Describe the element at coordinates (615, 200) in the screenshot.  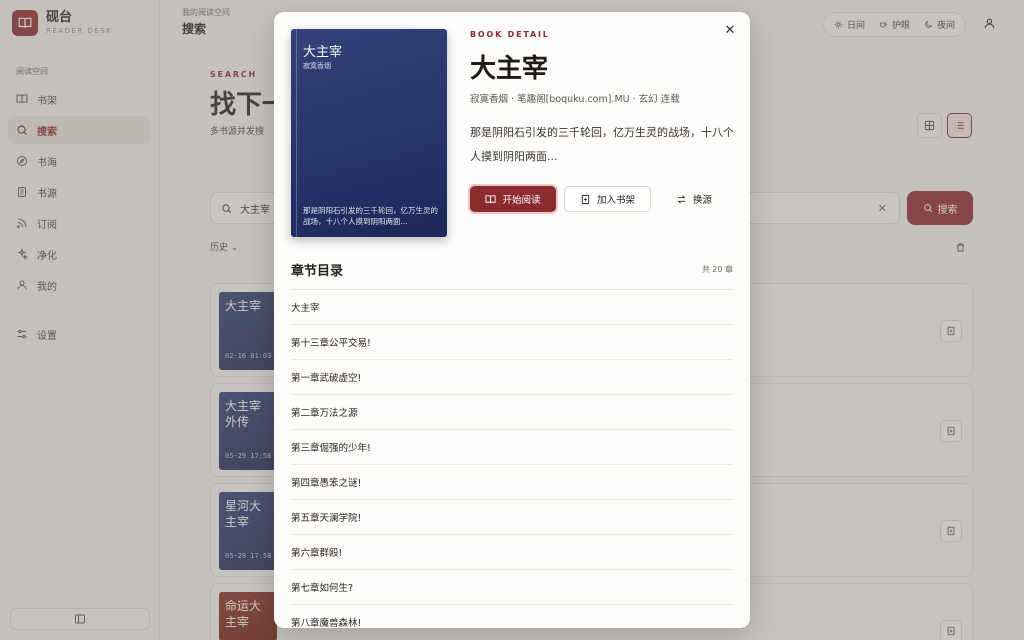
I see `add-to-shelf-label: 加入书架` at that location.